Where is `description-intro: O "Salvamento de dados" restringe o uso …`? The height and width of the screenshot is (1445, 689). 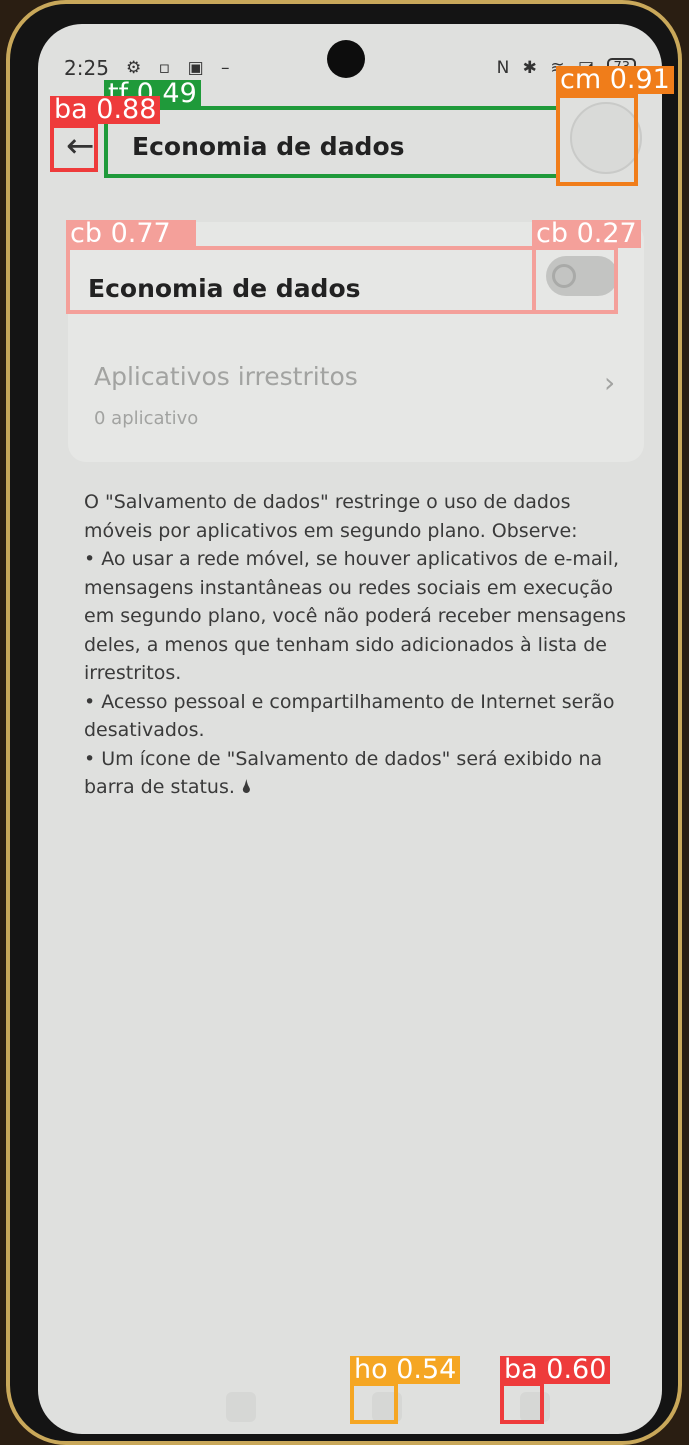 description-intro: O "Salvamento de dados" restringe o uso … is located at coordinates (331, 516).